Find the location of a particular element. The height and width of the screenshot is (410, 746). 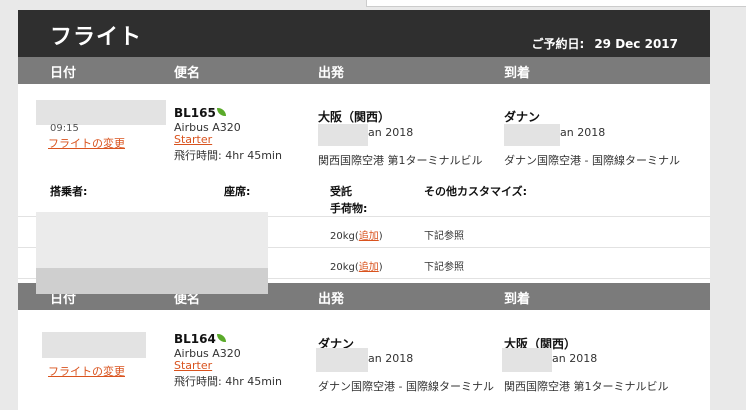

outbound-departure-airport: 関西国際空港 第1ターミナルビル is located at coordinates (400, 160).